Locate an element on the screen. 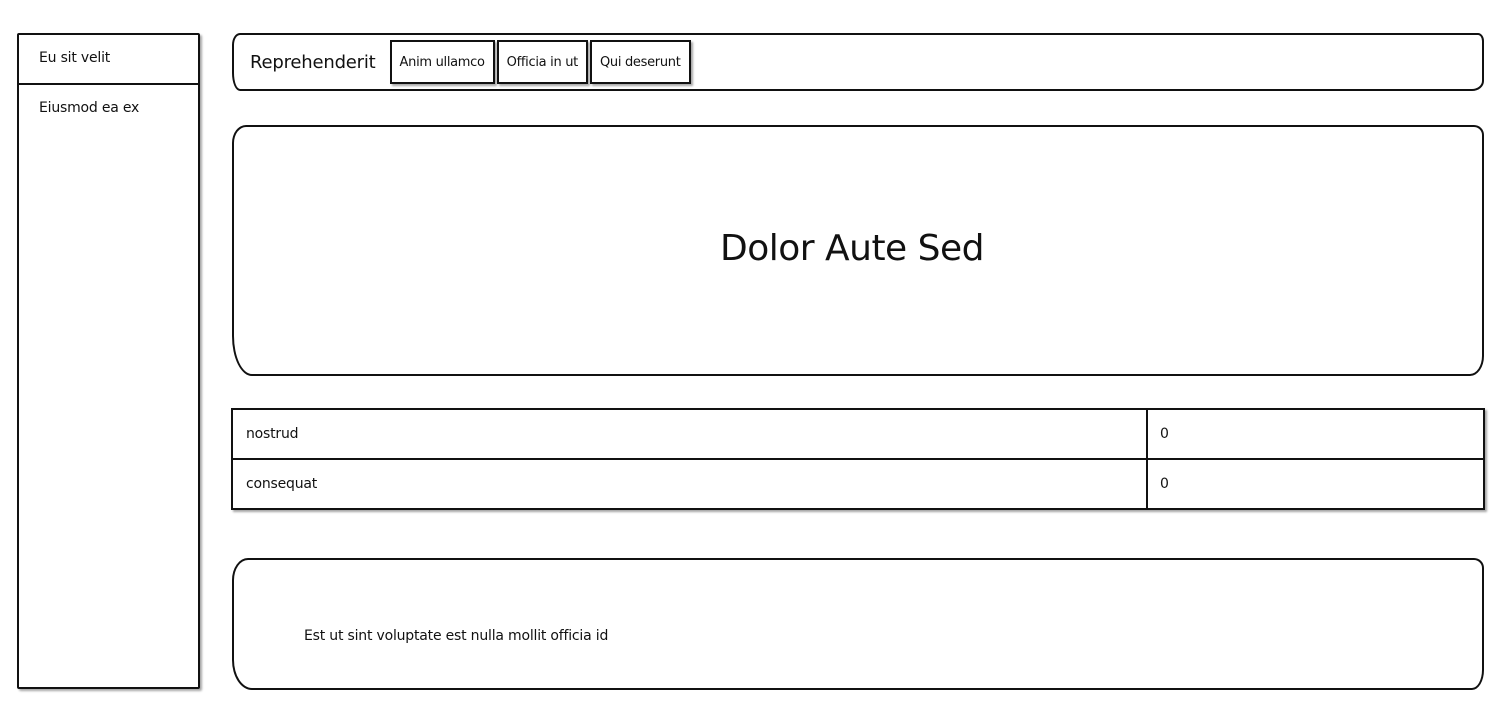 This screenshot has height=722, width=1500. table-cell-label: nostrud is located at coordinates (690, 434).